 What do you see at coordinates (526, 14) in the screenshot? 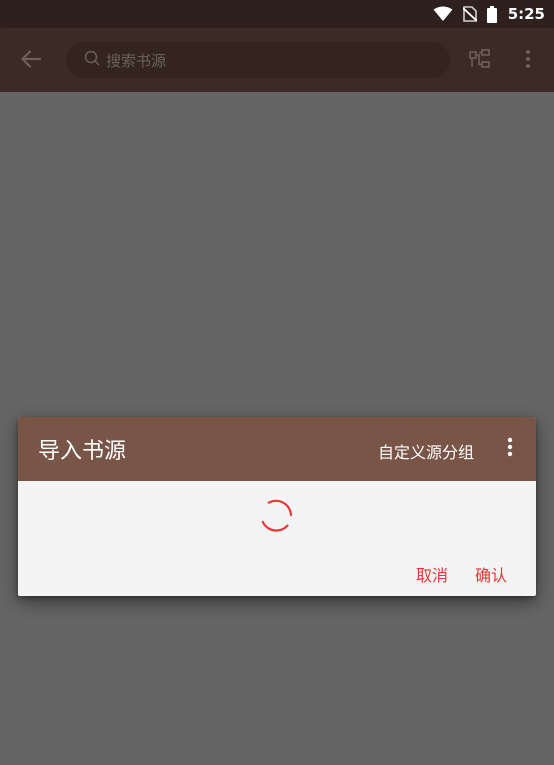
I see `clock: 5:25` at bounding box center [526, 14].